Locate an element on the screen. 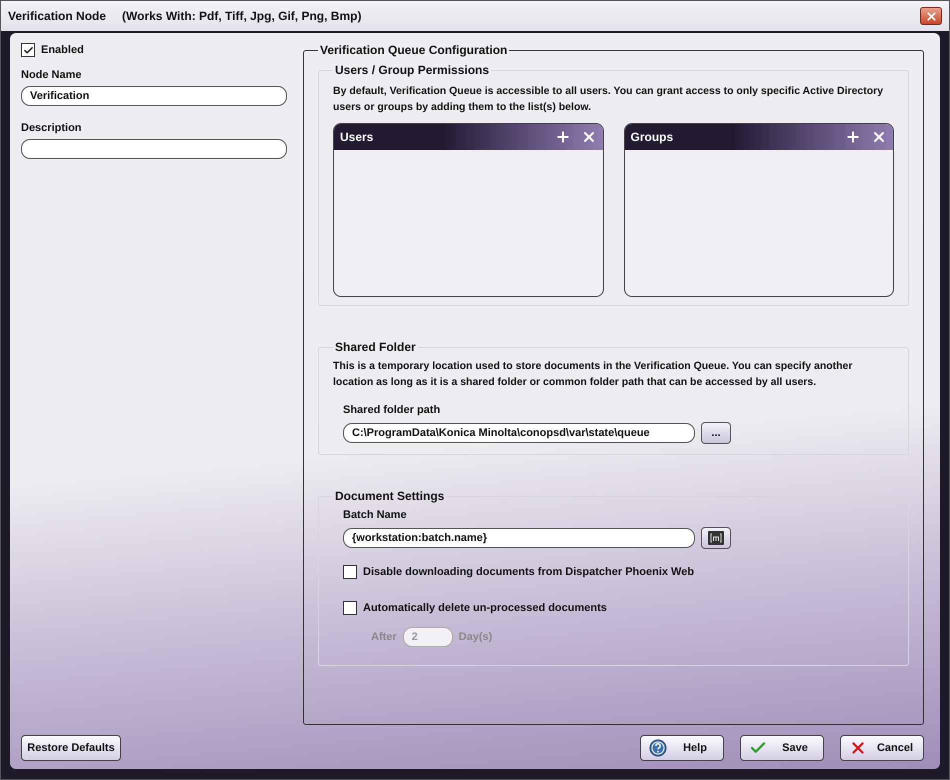 This screenshot has height=780, width=950. variable-button is located at coordinates (716, 538).